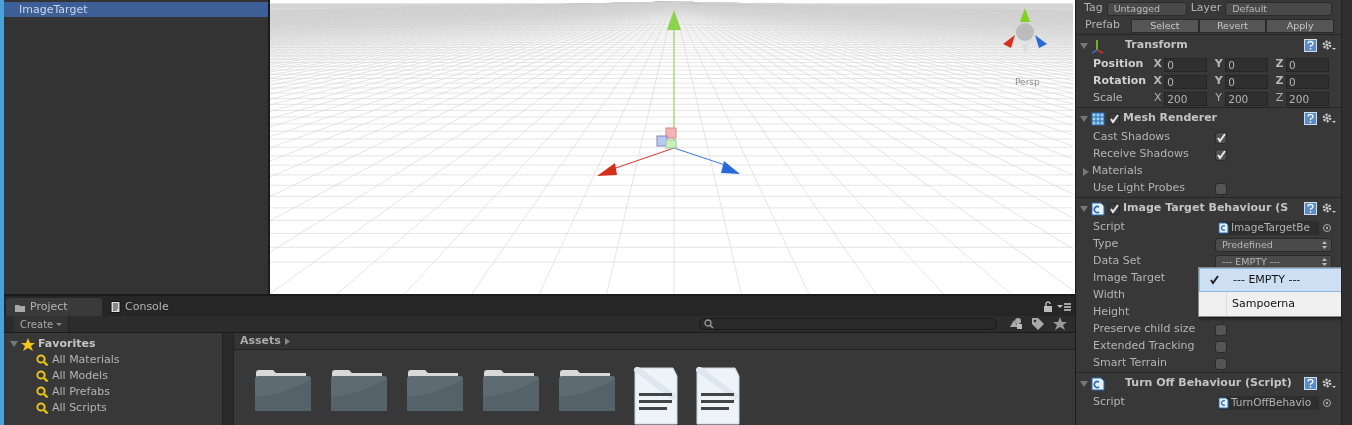  I want to click on tag-icon, so click(1038, 324).